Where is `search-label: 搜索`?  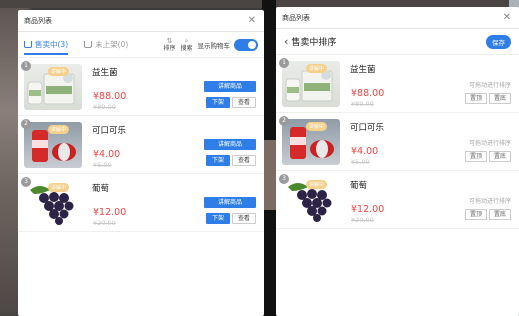 search-label: 搜索 is located at coordinates (186, 48).